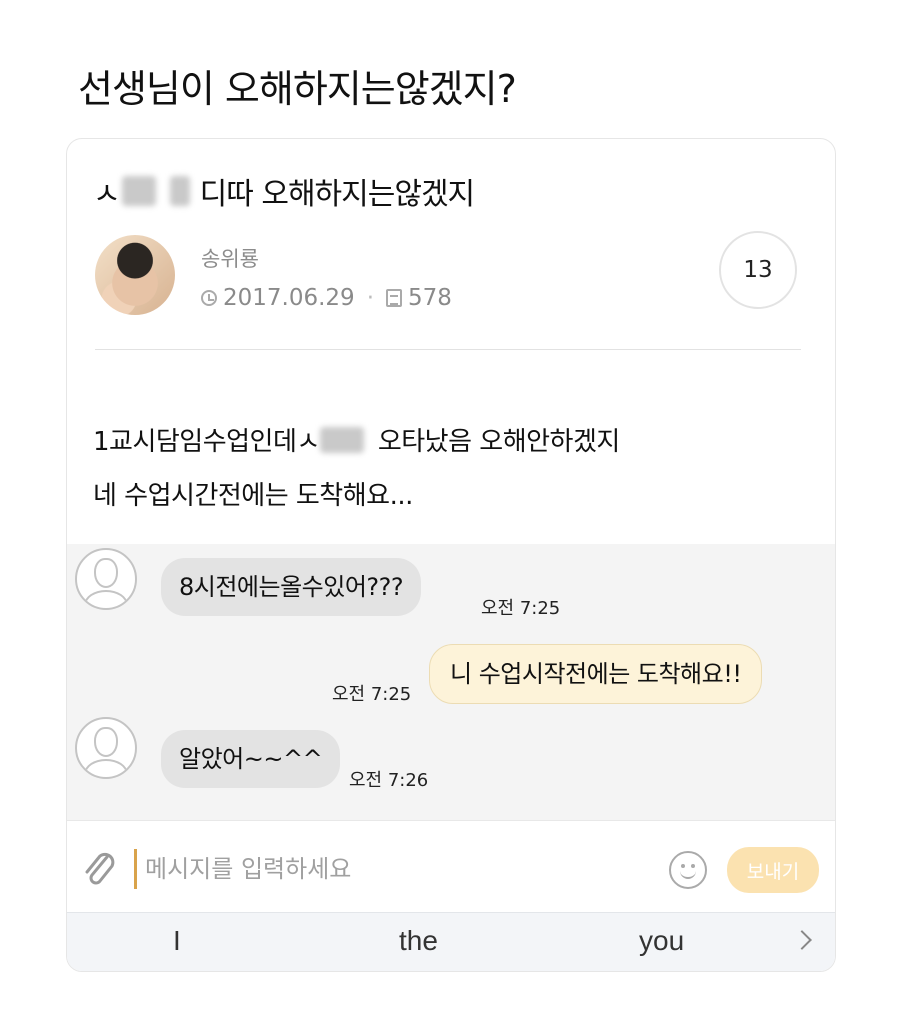  Describe the element at coordinates (596, 674) in the screenshot. I see `chat-bubble-outgoing: 니 수업시작전에는 도착해요!!` at that location.